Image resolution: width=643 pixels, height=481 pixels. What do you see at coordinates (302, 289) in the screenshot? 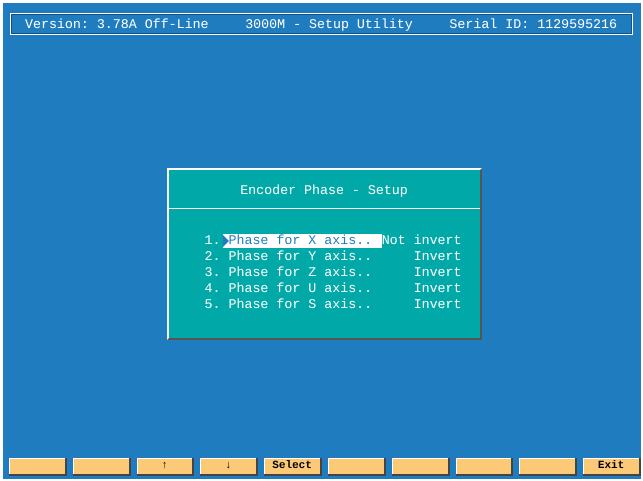
I see `menu-item: Phase for U axis..` at bounding box center [302, 289].